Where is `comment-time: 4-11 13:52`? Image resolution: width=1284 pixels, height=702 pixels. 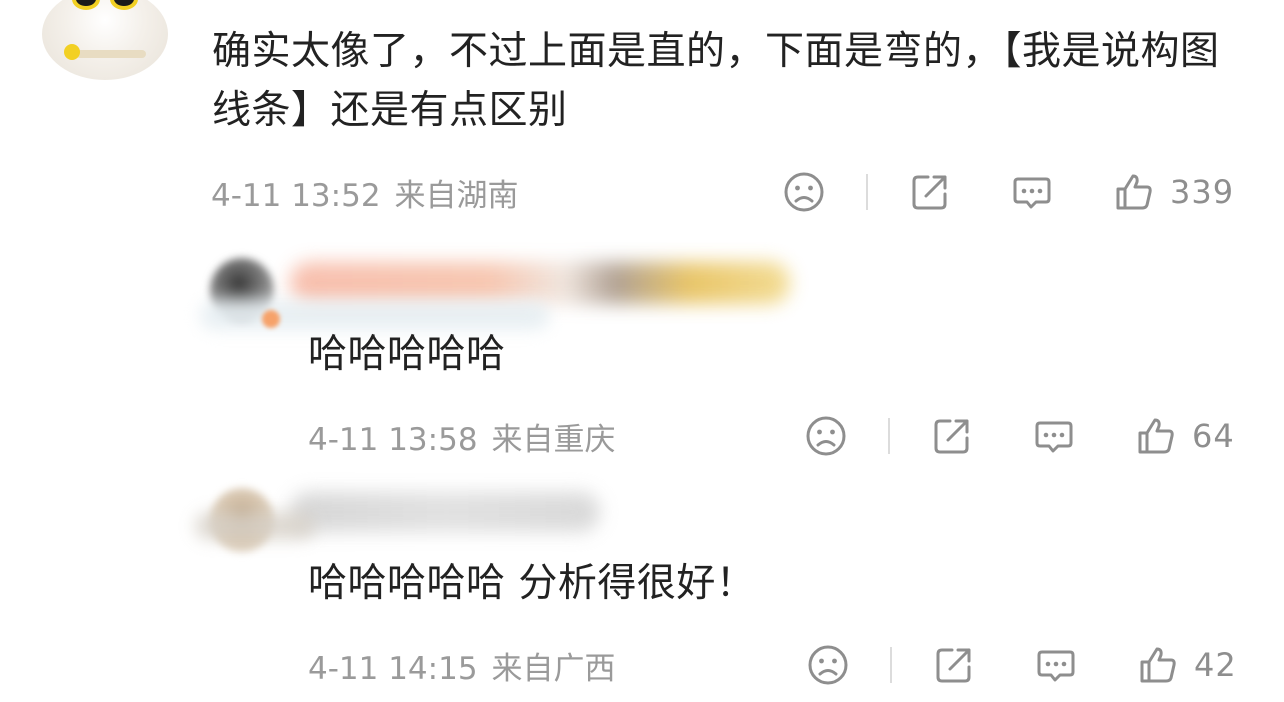 comment-time: 4-11 13:52 is located at coordinates (296, 196).